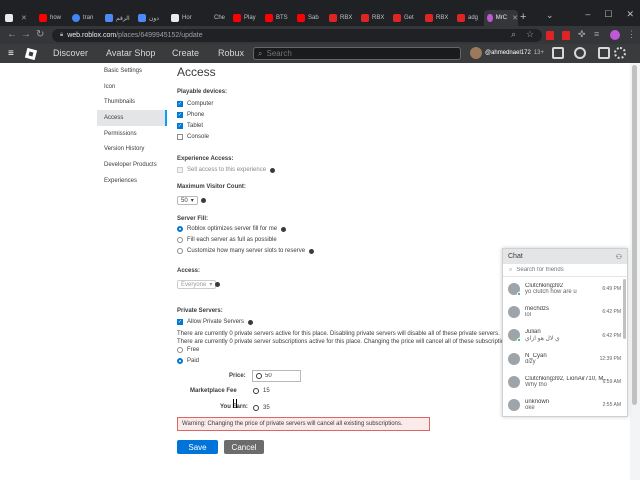 Image resolution: width=640 pixels, height=480 pixels. Describe the element at coordinates (405, 18) in the screenshot. I see `browser-tab: Get` at that location.